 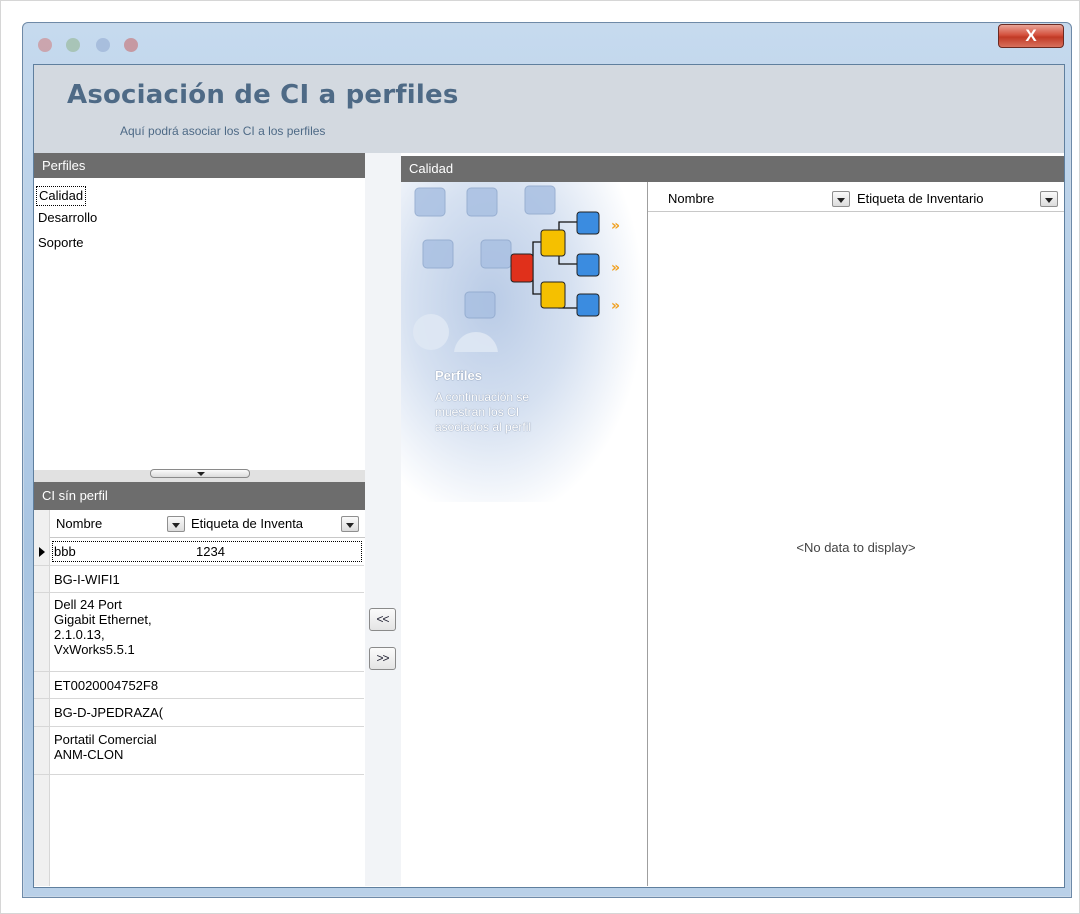 I want to click on cell-name: ET0020004752F8, so click(x=106, y=685).